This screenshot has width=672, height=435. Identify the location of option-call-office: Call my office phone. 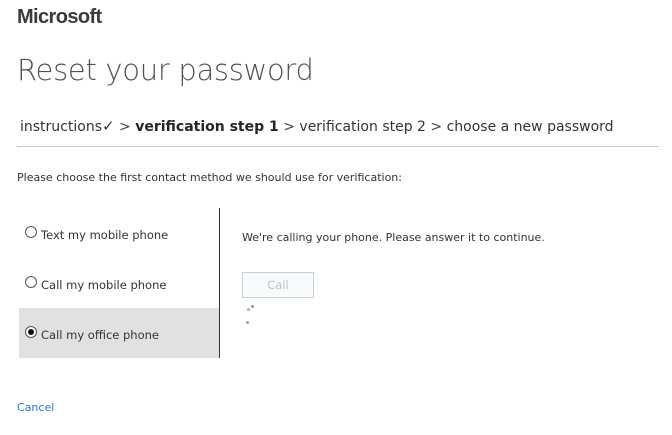
(119, 333).